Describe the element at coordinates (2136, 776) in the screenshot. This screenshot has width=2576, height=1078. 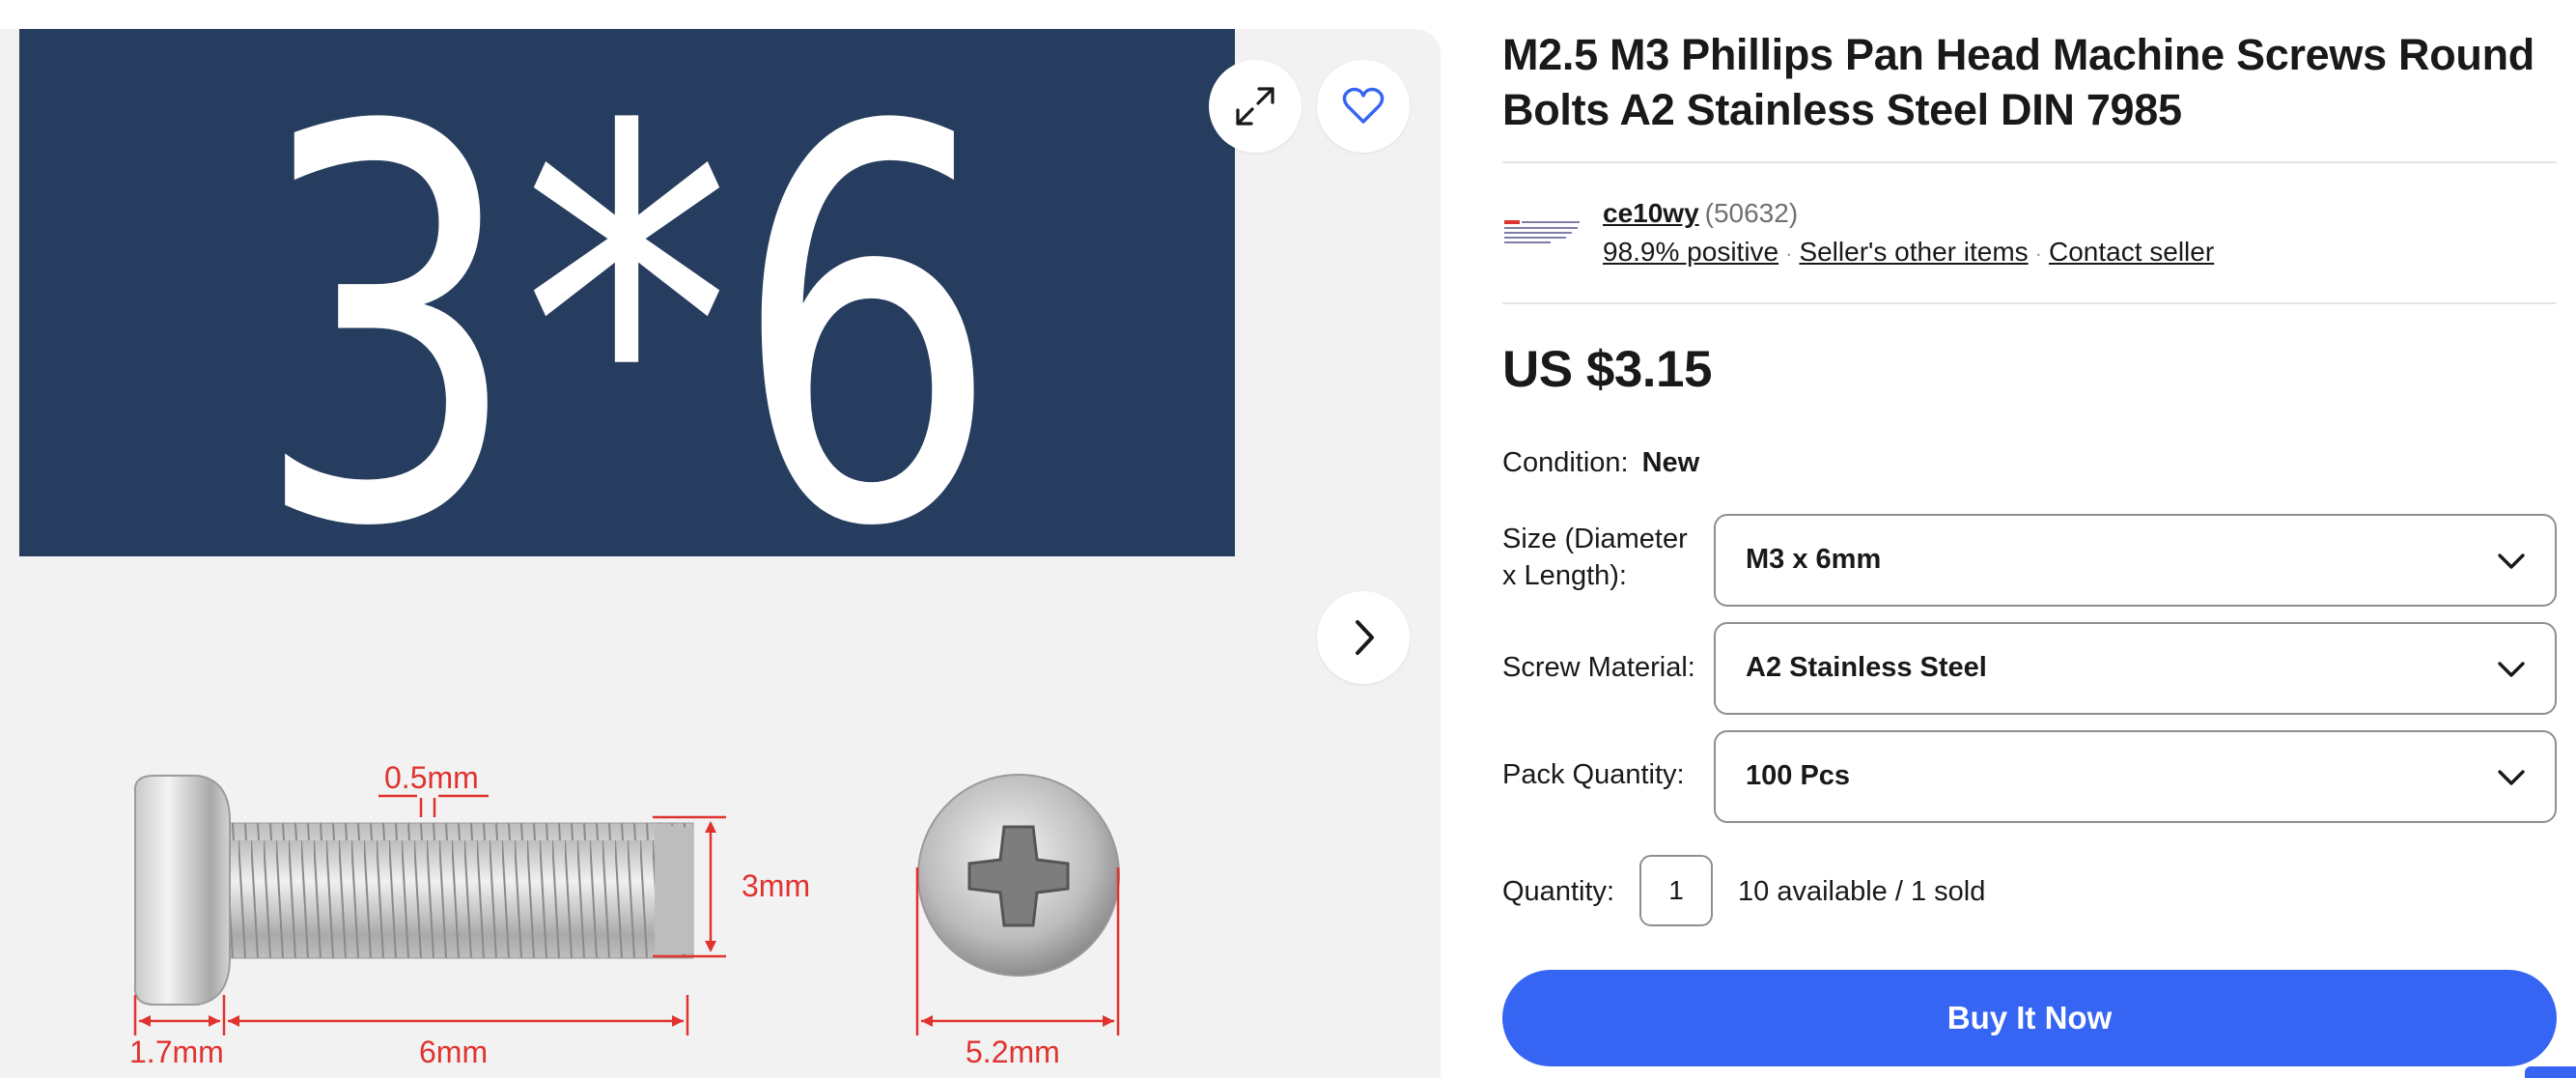
I see `pack-quantity-select: 100 Pcs` at that location.